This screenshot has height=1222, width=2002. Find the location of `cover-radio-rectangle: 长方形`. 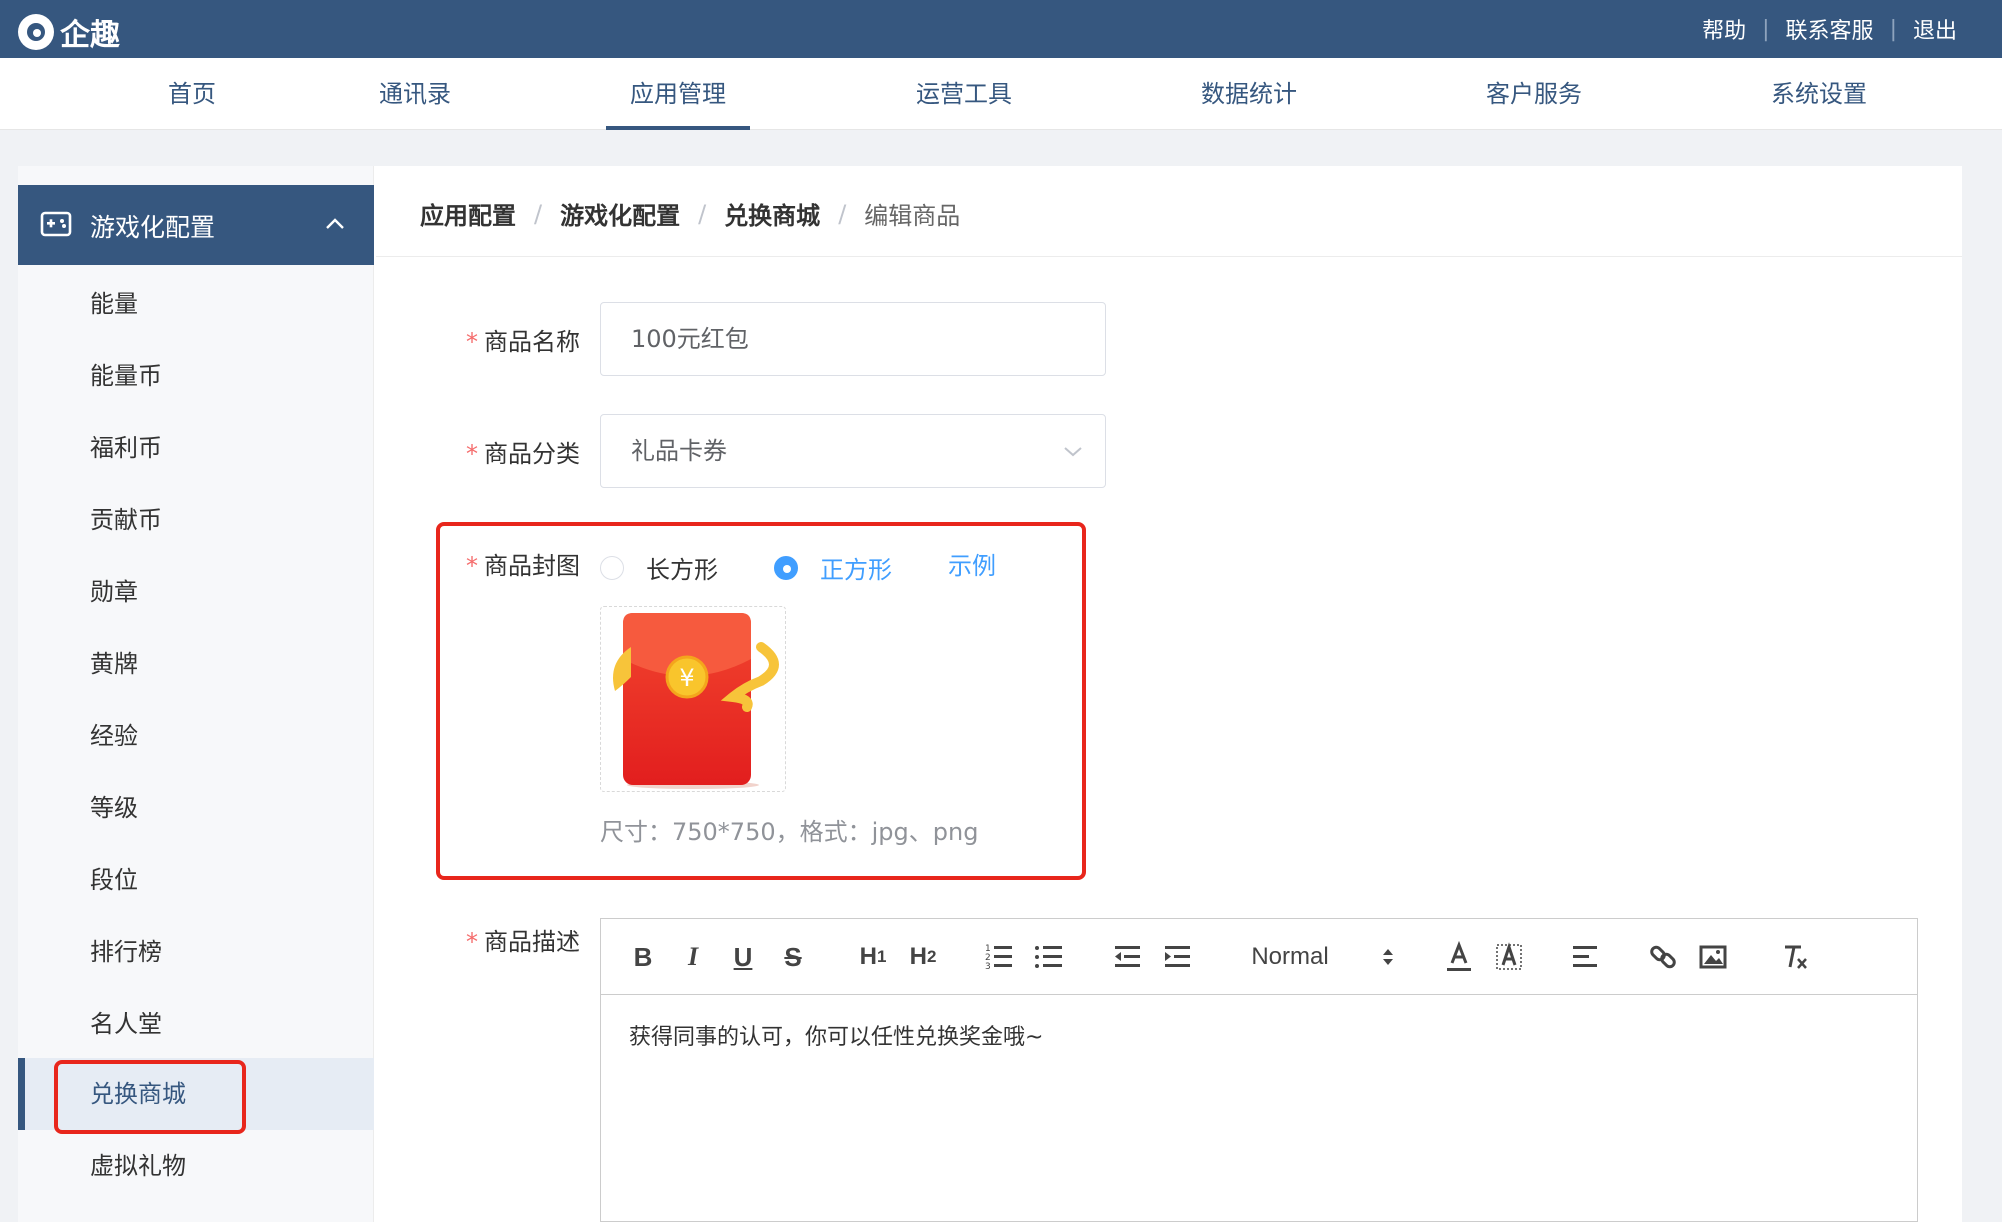

cover-radio-rectangle: 长方形 is located at coordinates (659, 567).